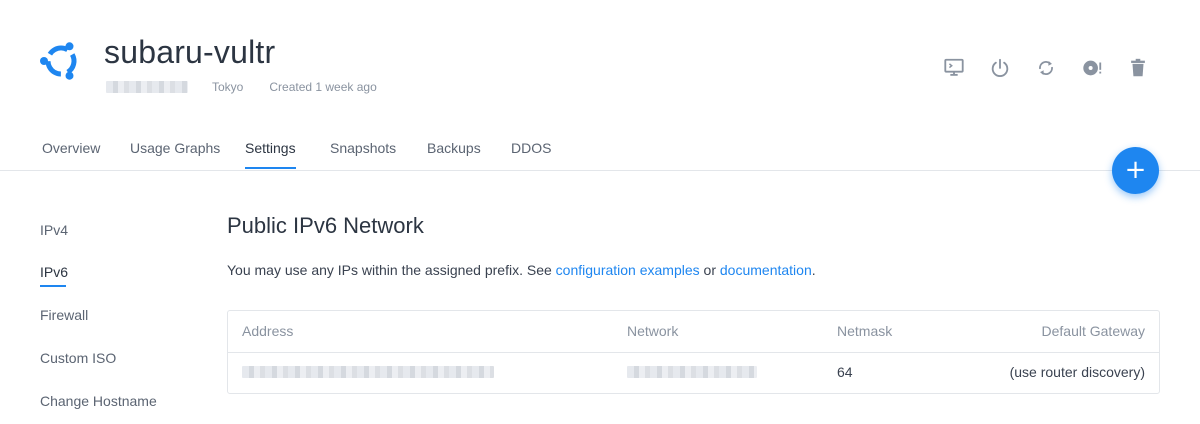 This screenshot has width=1200, height=424. What do you see at coordinates (53, 286) in the screenshot?
I see `active-indicator` at bounding box center [53, 286].